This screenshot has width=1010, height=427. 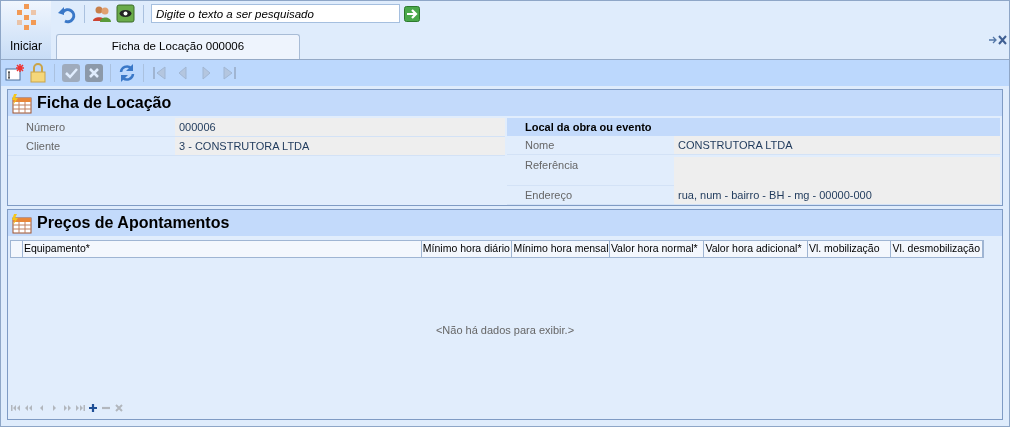 I want to click on go-icon, so click(x=412, y=13).